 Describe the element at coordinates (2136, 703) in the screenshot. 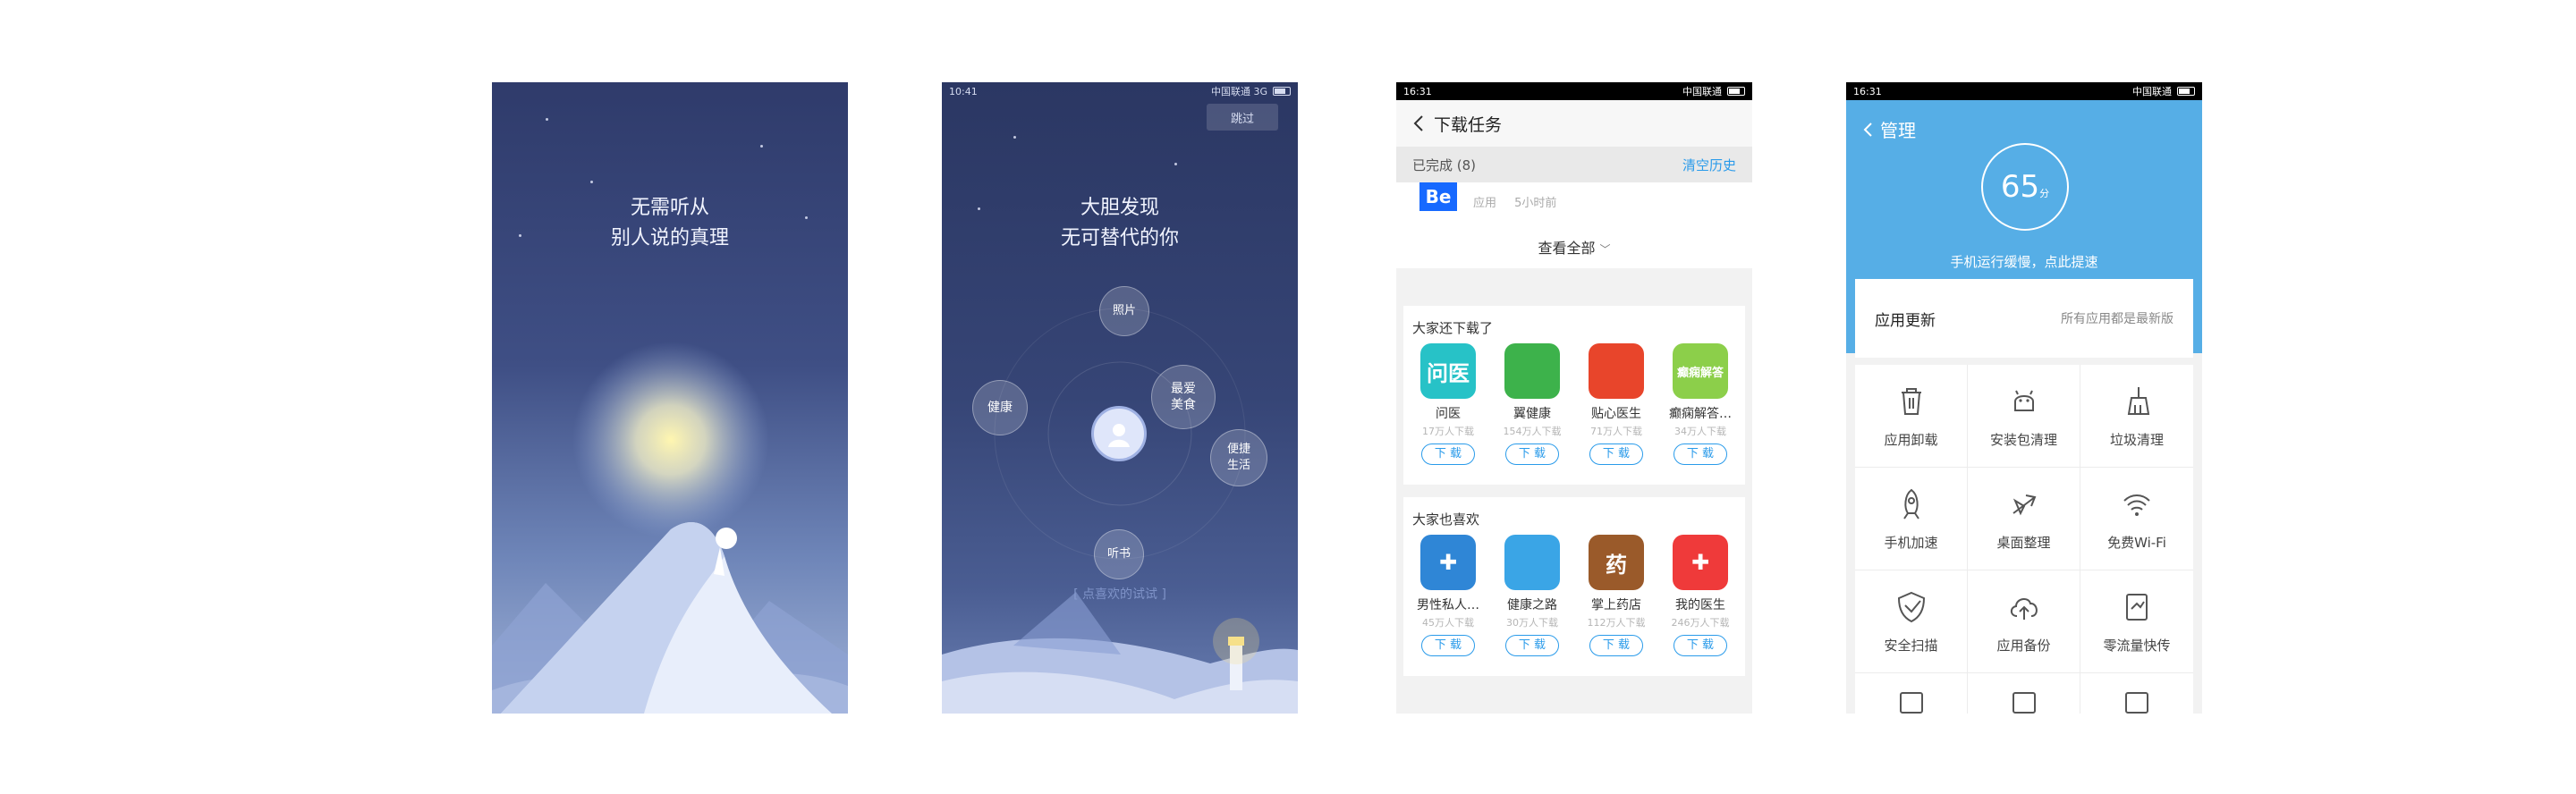

I see `folder-icon` at that location.